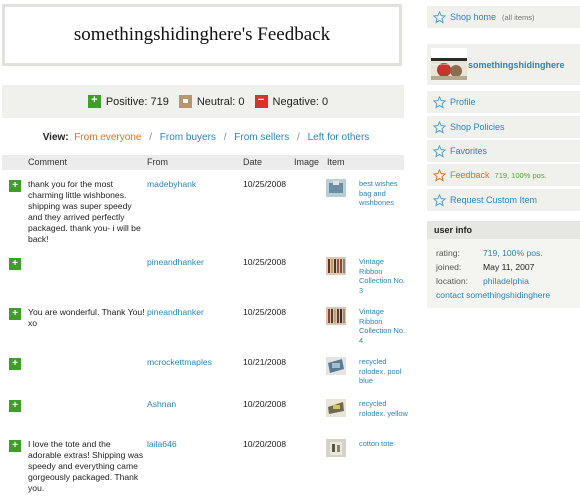  I want to click on row-from-link: madebyhank, so click(171, 184).